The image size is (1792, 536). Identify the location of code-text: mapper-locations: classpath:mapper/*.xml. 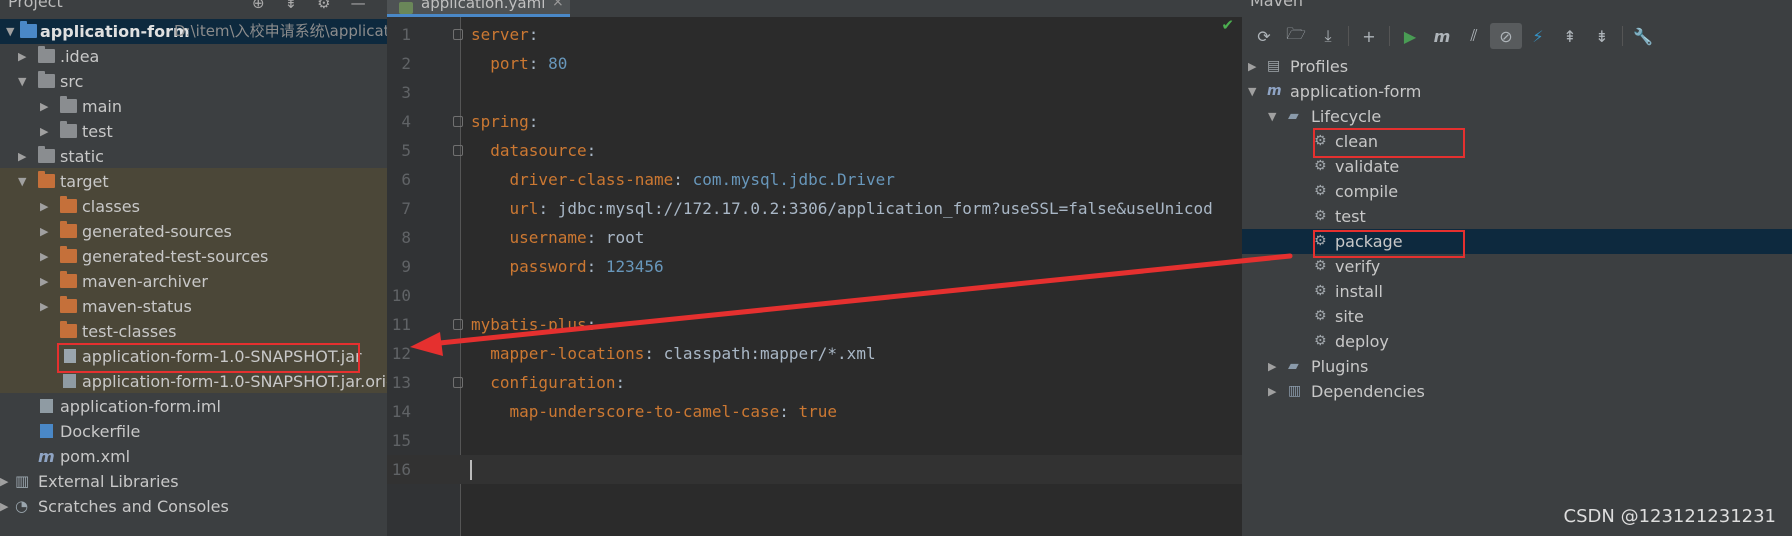
(673, 353).